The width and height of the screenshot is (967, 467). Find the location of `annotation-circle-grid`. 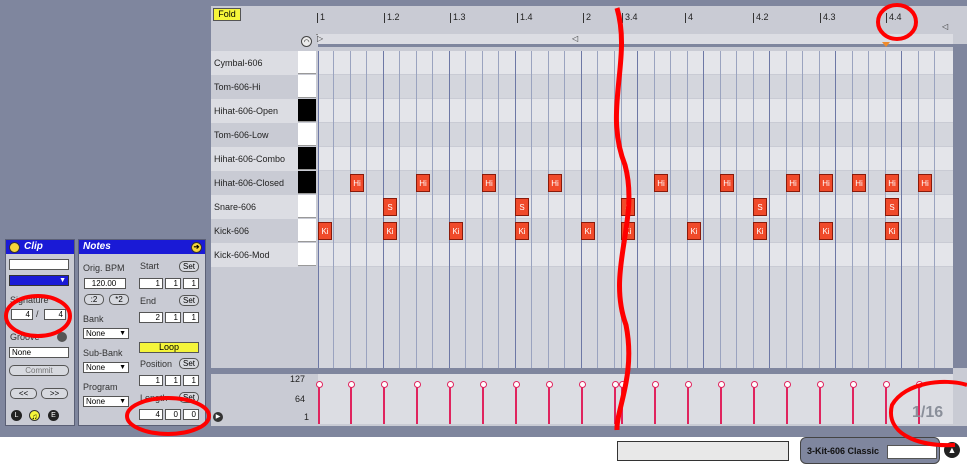

annotation-circle-grid is located at coordinates (927, 413).